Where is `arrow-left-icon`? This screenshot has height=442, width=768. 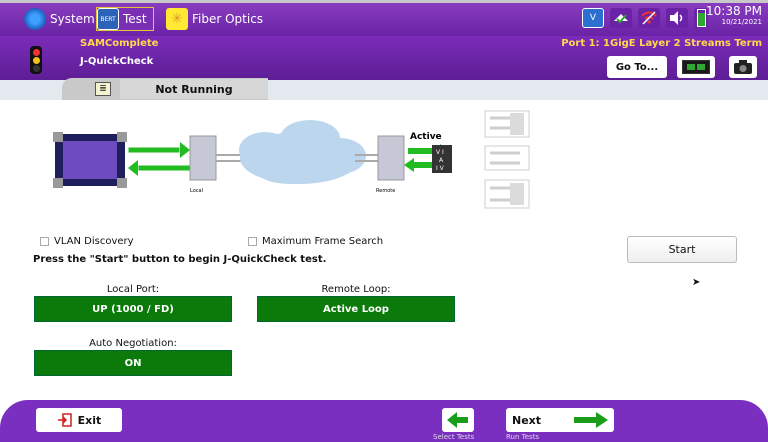 arrow-left-icon is located at coordinates (457, 420).